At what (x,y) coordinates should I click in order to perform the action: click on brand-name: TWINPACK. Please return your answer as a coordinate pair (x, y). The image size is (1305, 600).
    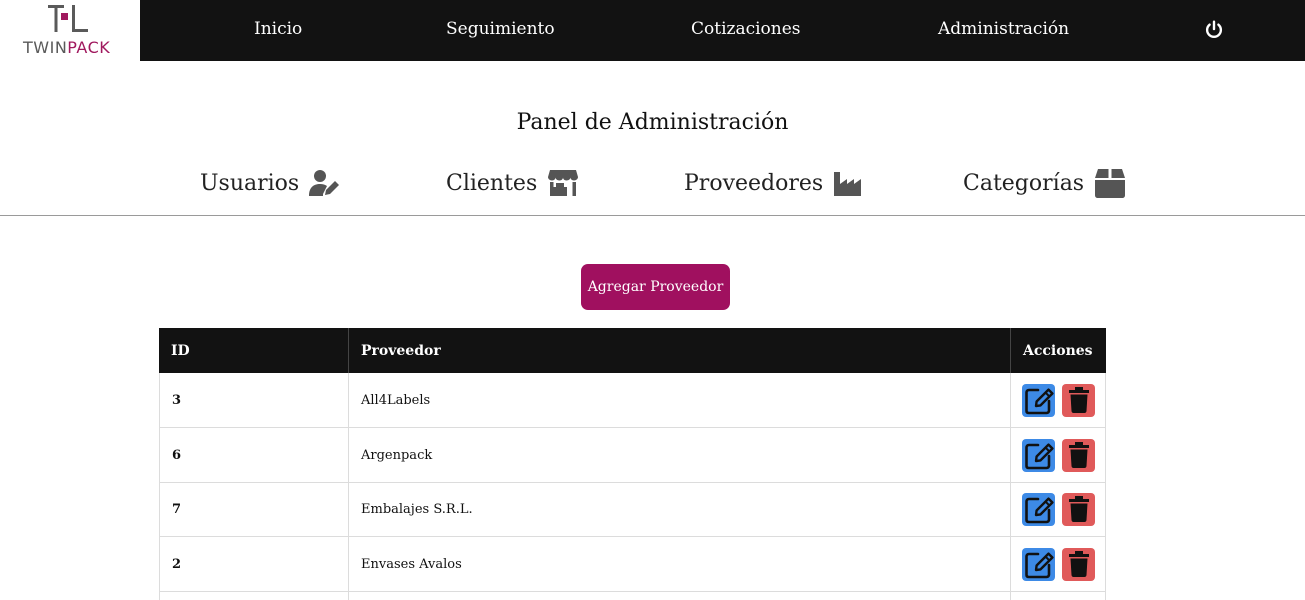
    Looking at the image, I should click on (66, 47).